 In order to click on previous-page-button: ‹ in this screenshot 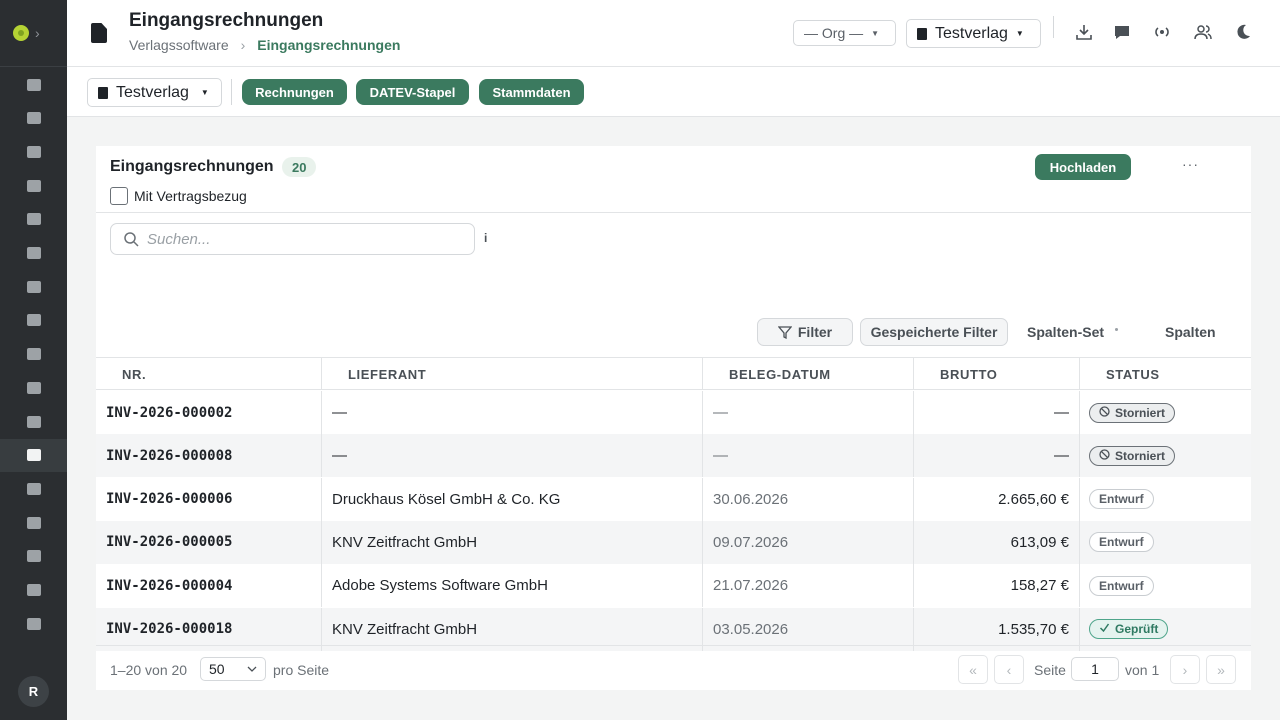, I will do `click(1009, 669)`.